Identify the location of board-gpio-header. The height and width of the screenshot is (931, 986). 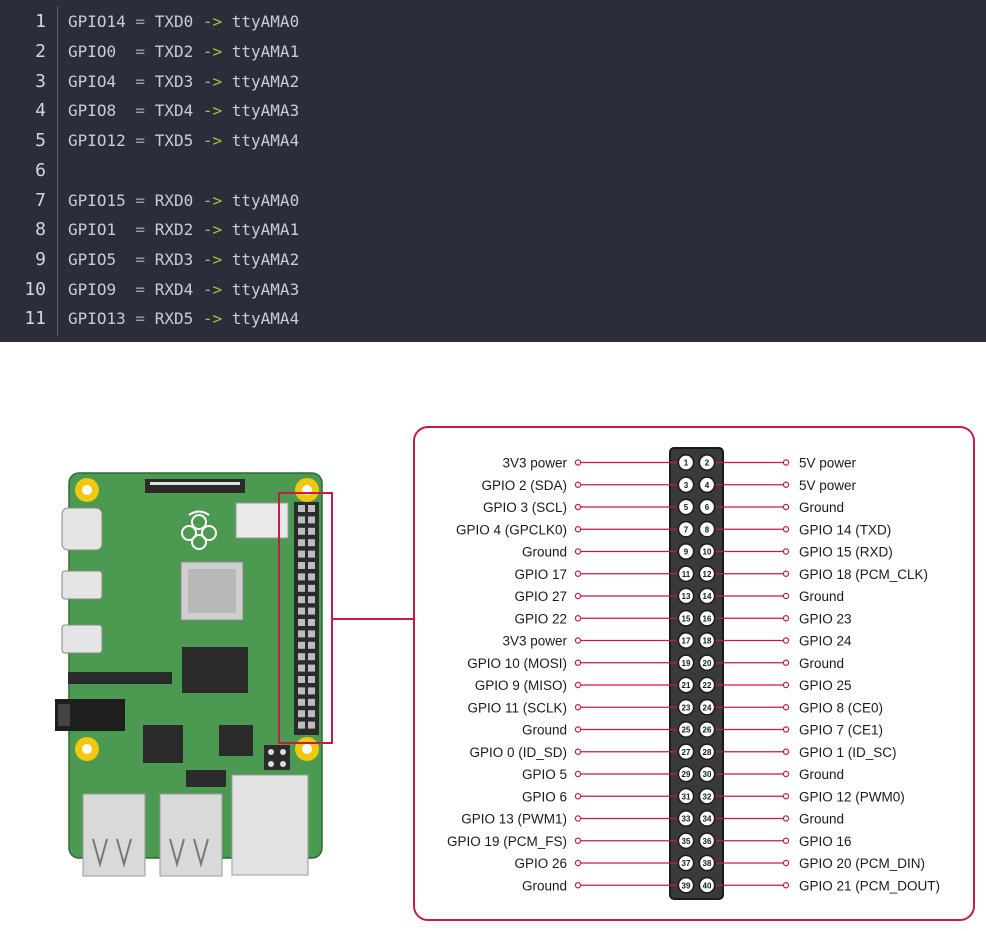
(306, 618).